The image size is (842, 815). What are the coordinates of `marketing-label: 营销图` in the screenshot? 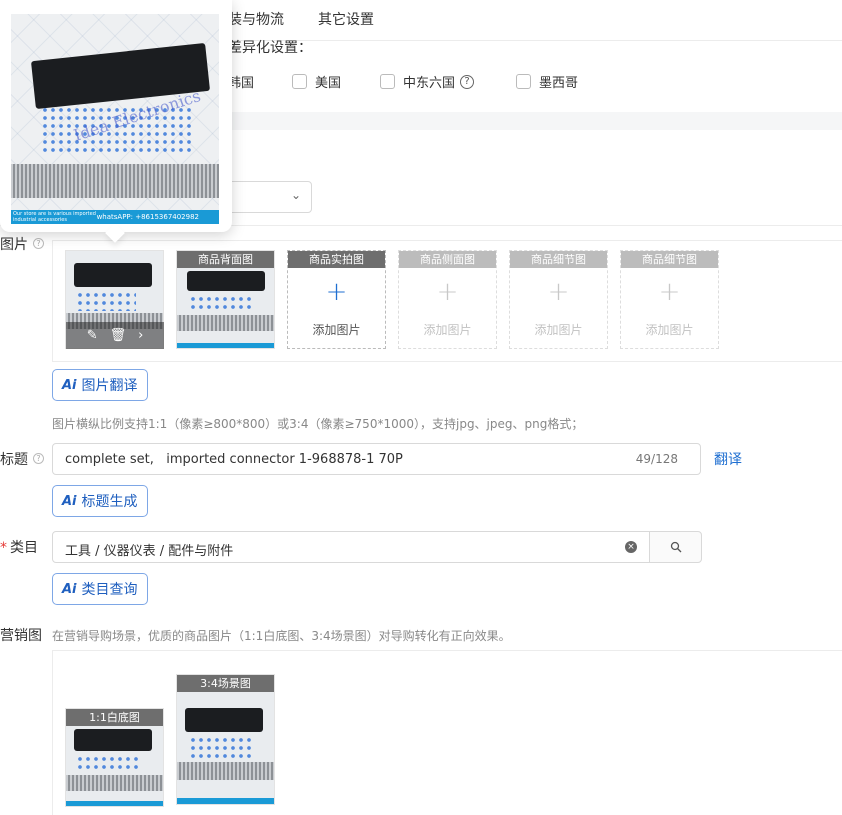 It's located at (21, 636).